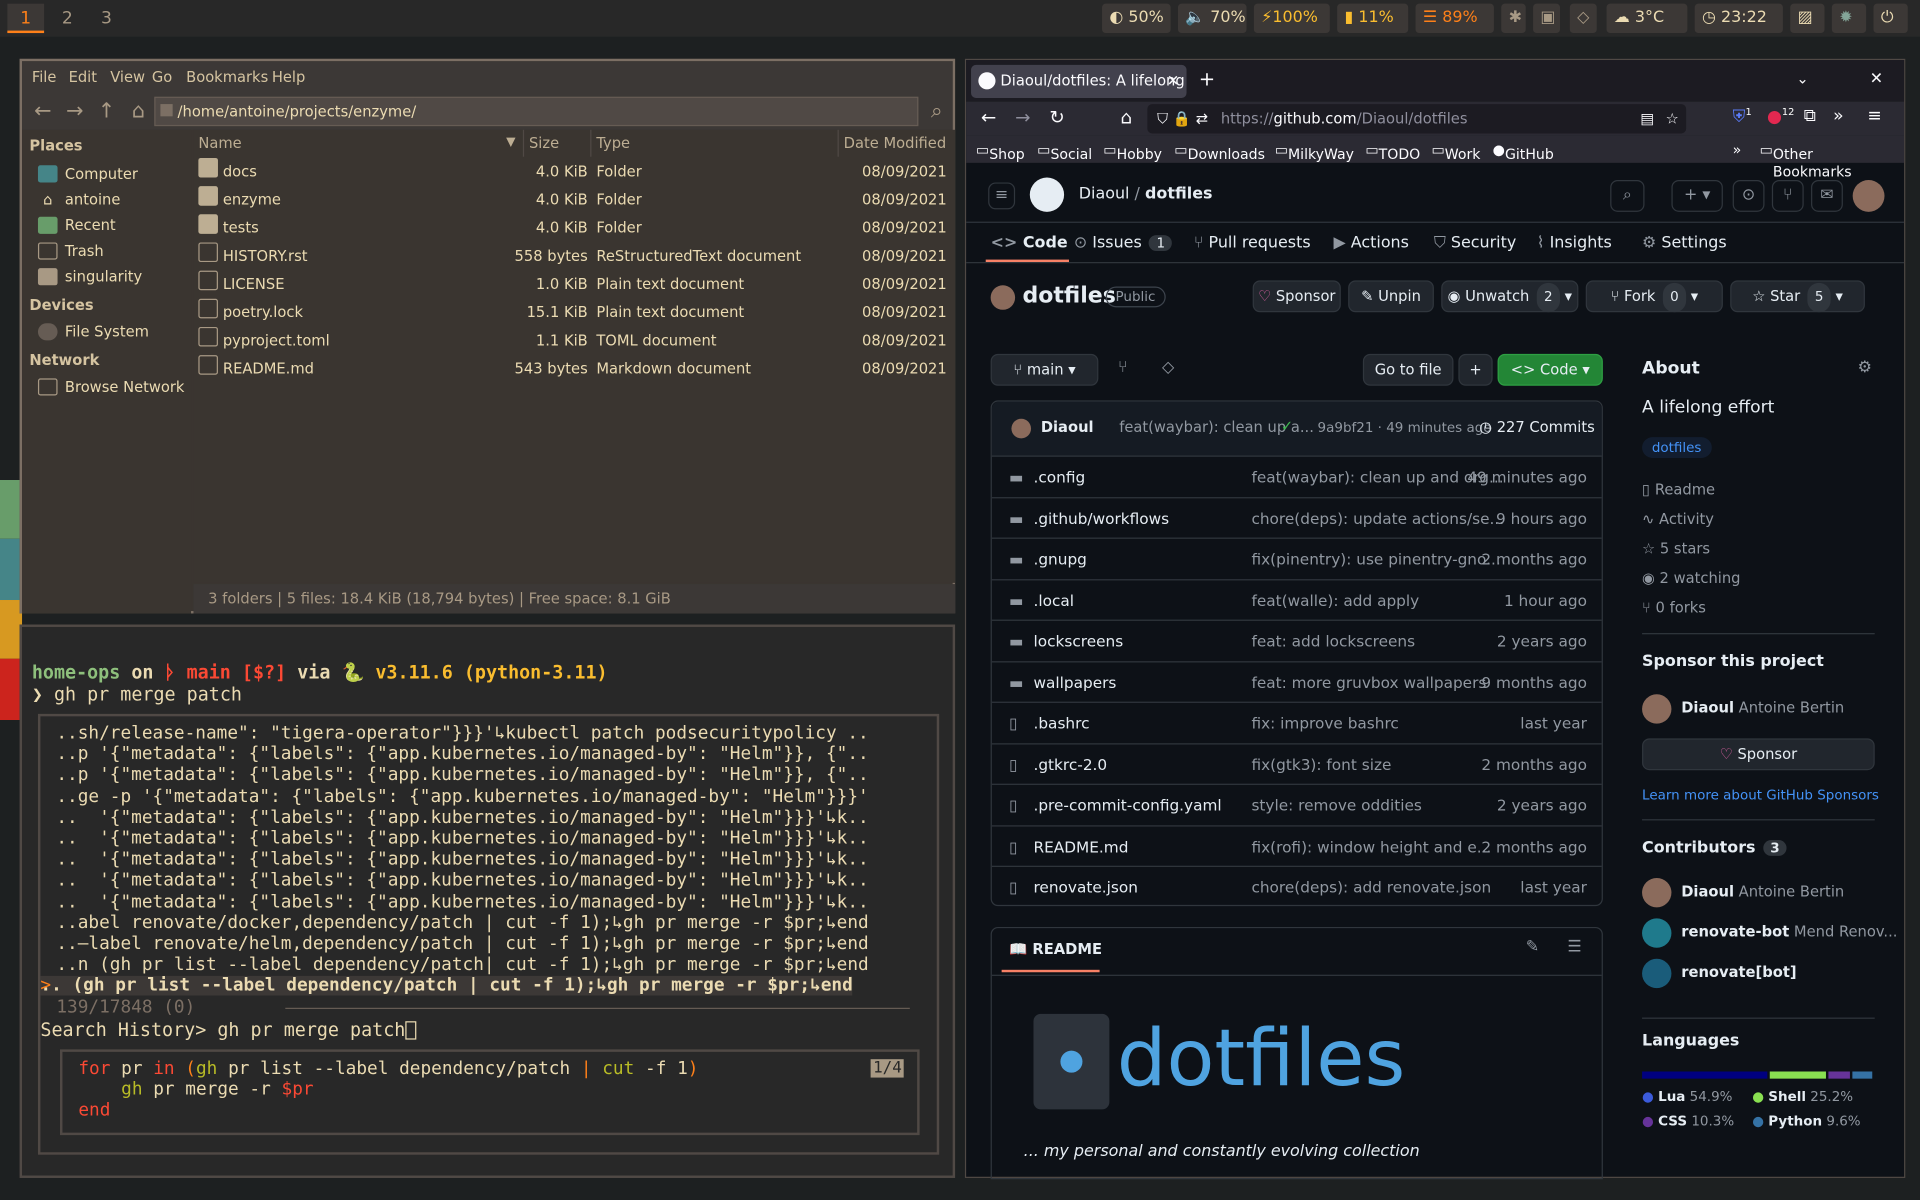  Describe the element at coordinates (1047, 194) in the screenshot. I see `github-logo-icon` at that location.